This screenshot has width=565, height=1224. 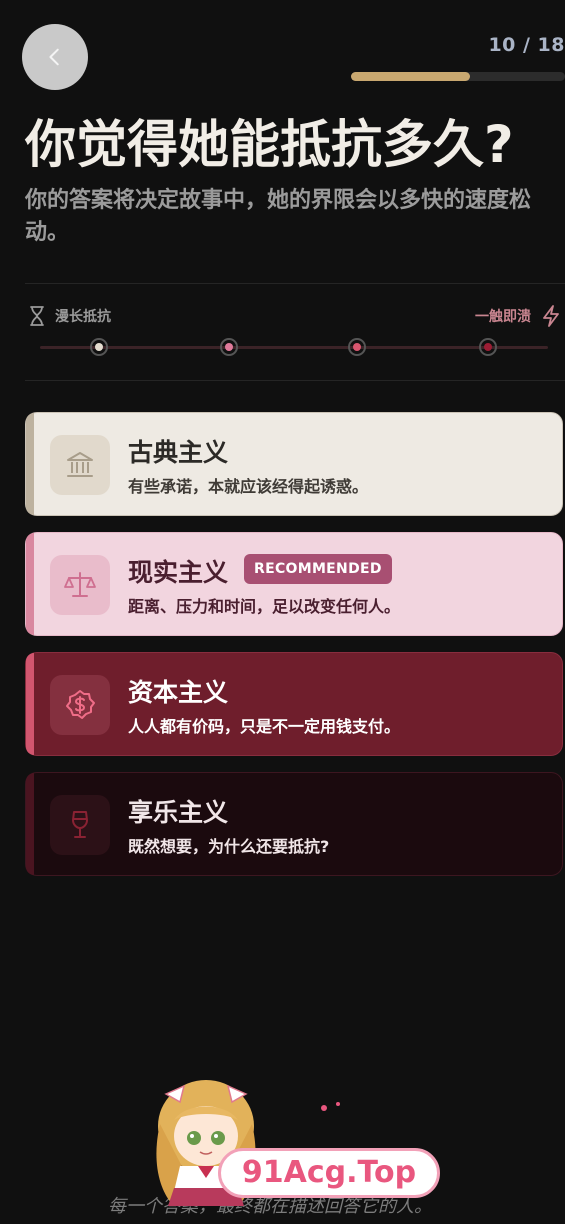 What do you see at coordinates (80, 825) in the screenshot?
I see `wine-glass-icon` at bounding box center [80, 825].